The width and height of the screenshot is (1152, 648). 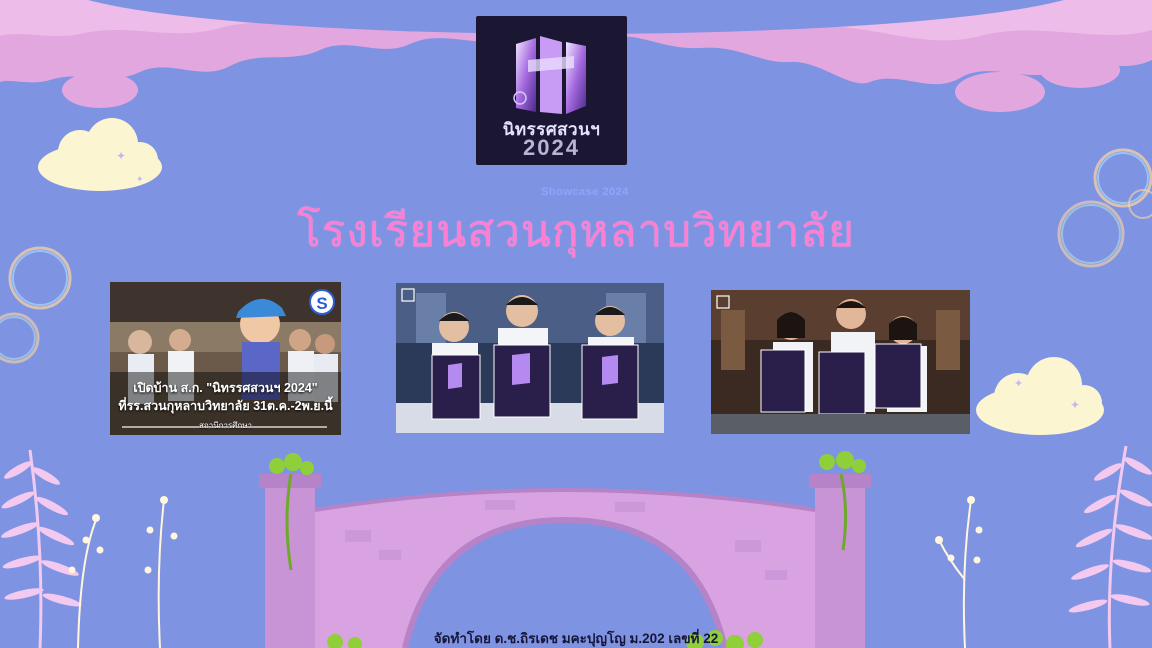 I want to click on photo-2-image, so click(x=530, y=358).